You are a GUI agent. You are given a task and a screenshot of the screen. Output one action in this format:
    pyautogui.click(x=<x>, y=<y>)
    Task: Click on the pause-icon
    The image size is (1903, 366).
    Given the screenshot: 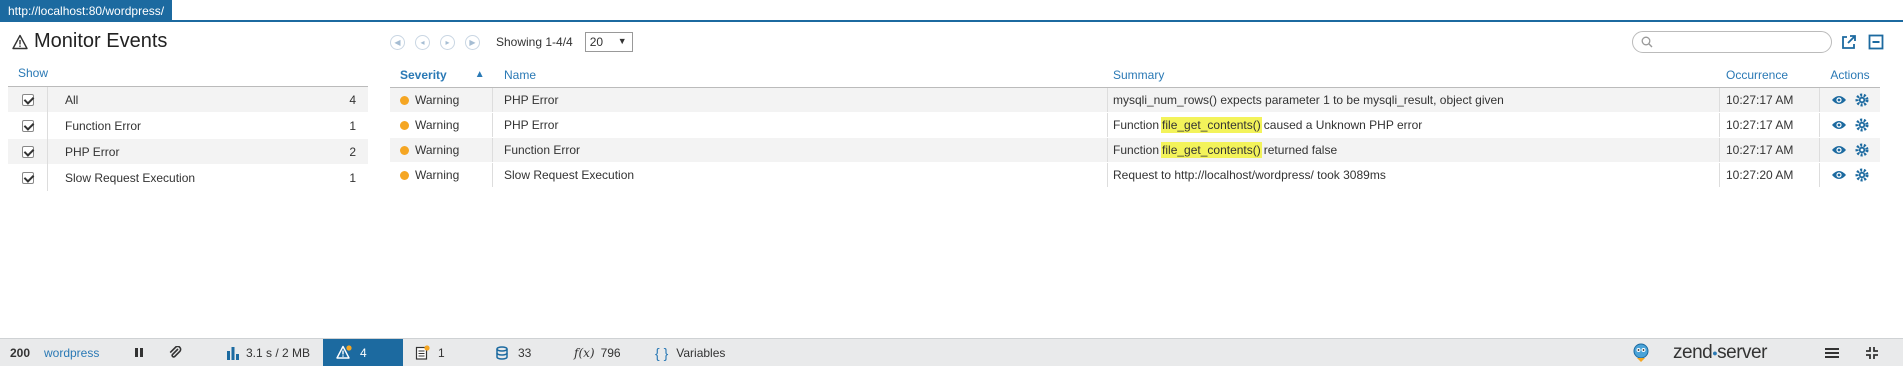 What is the action you would take?
    pyautogui.click(x=139, y=352)
    